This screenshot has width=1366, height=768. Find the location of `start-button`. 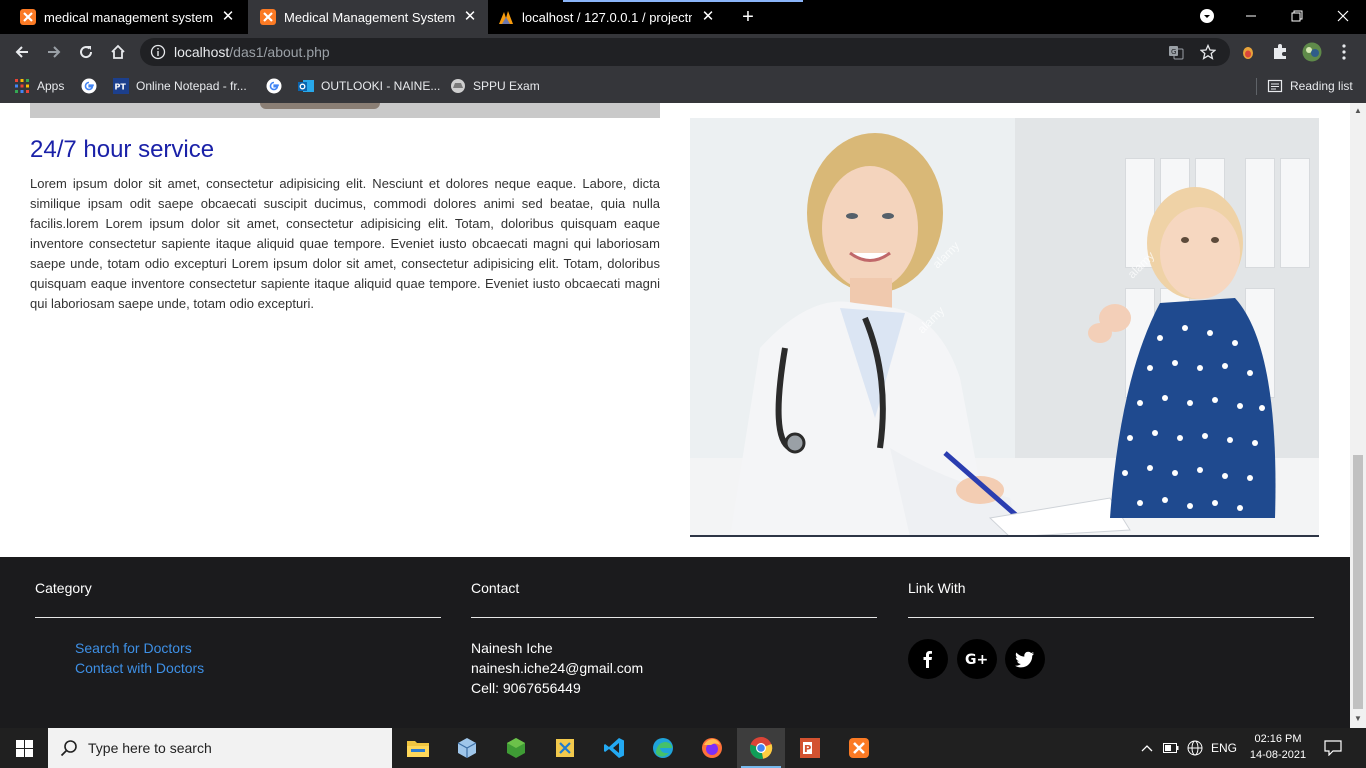

start-button is located at coordinates (24, 748).